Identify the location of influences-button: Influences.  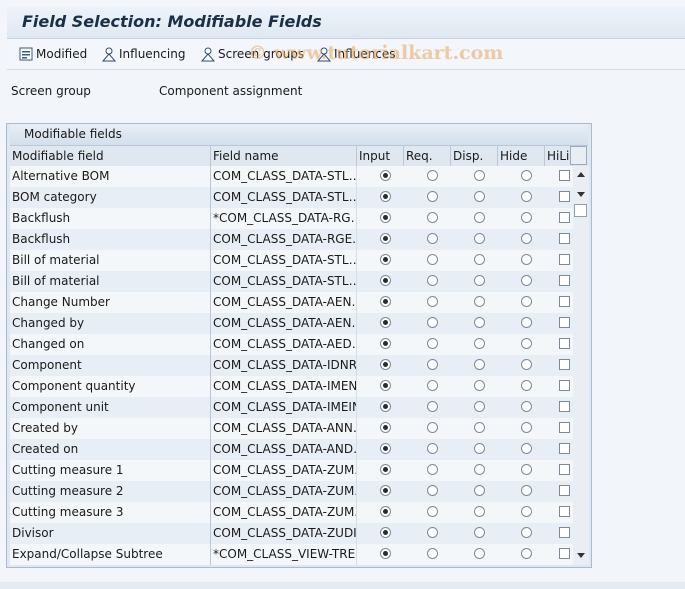
(356, 54).